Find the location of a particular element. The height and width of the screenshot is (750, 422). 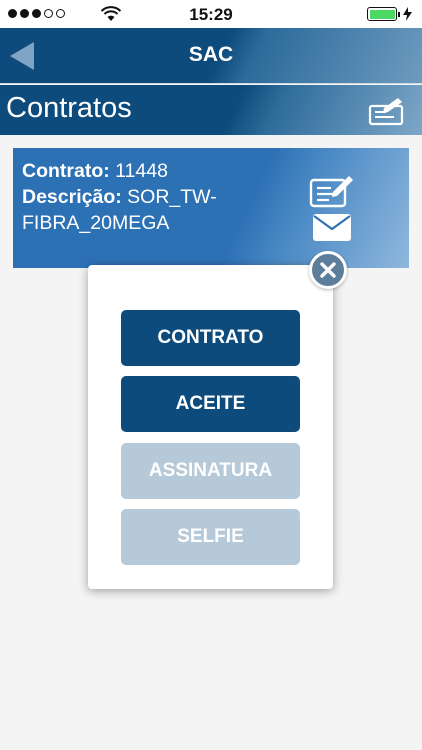

close-modal-button is located at coordinates (328, 270).